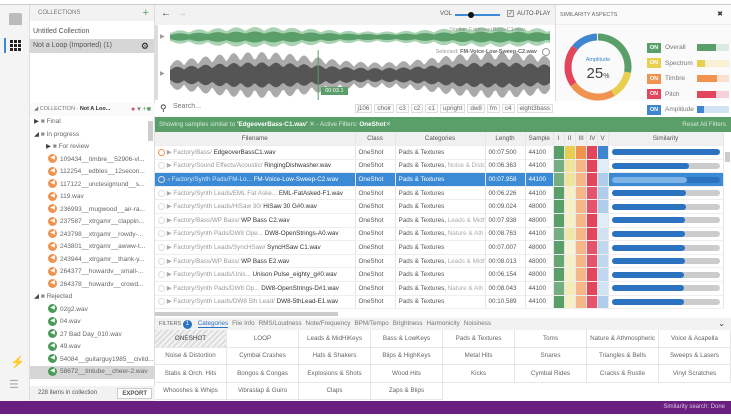  What do you see at coordinates (453, 108) in the screenshot?
I see `tag: upright` at bounding box center [453, 108].